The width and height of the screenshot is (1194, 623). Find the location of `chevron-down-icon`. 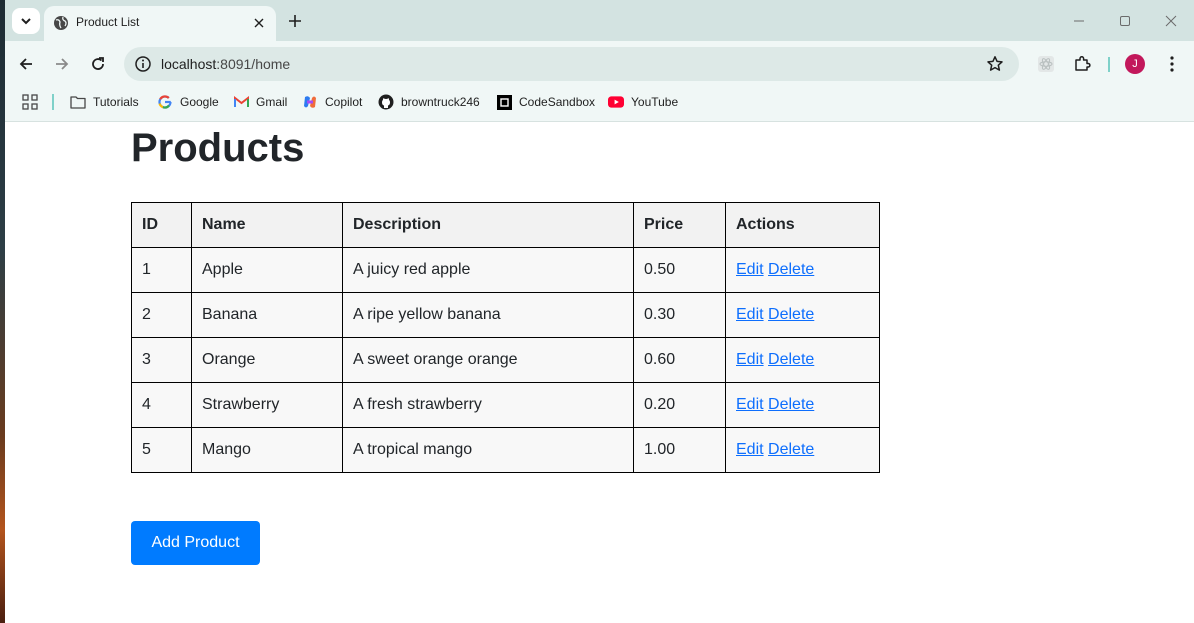

chevron-down-icon is located at coordinates (26, 21).